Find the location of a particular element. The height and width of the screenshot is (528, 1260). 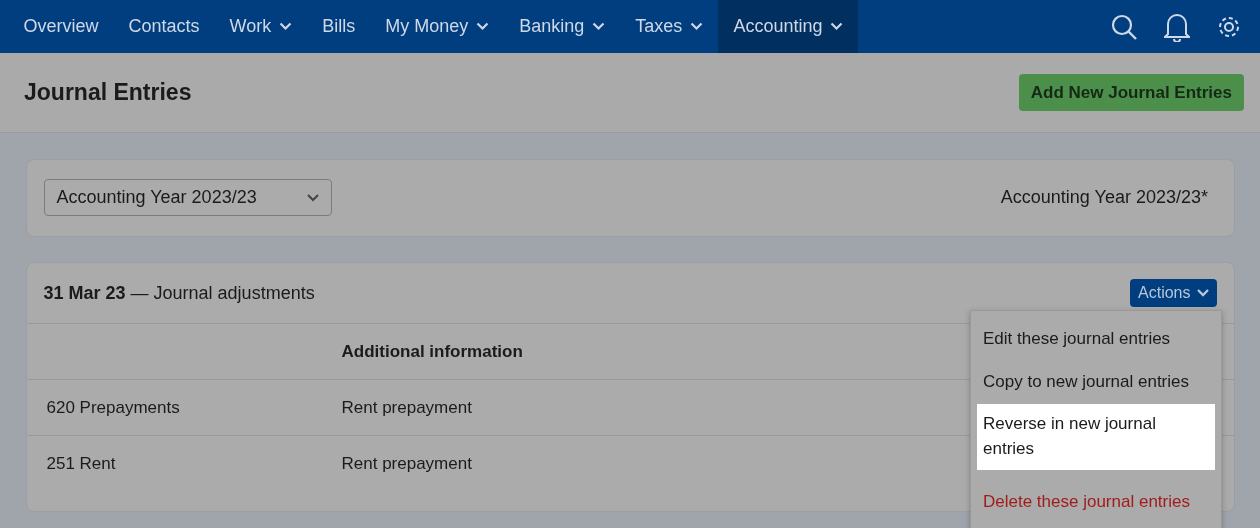

year-select: Accounting Year 2023/23 is located at coordinates (187, 197).